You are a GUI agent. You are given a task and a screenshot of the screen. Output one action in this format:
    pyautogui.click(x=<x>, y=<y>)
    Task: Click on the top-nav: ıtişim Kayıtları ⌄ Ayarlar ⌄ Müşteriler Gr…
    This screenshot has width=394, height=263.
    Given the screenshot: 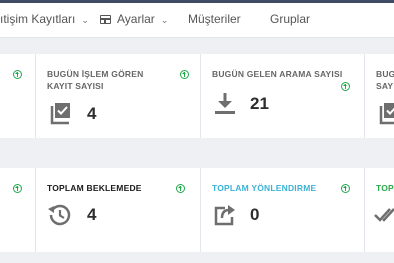 What is the action you would take?
    pyautogui.click(x=197, y=20)
    